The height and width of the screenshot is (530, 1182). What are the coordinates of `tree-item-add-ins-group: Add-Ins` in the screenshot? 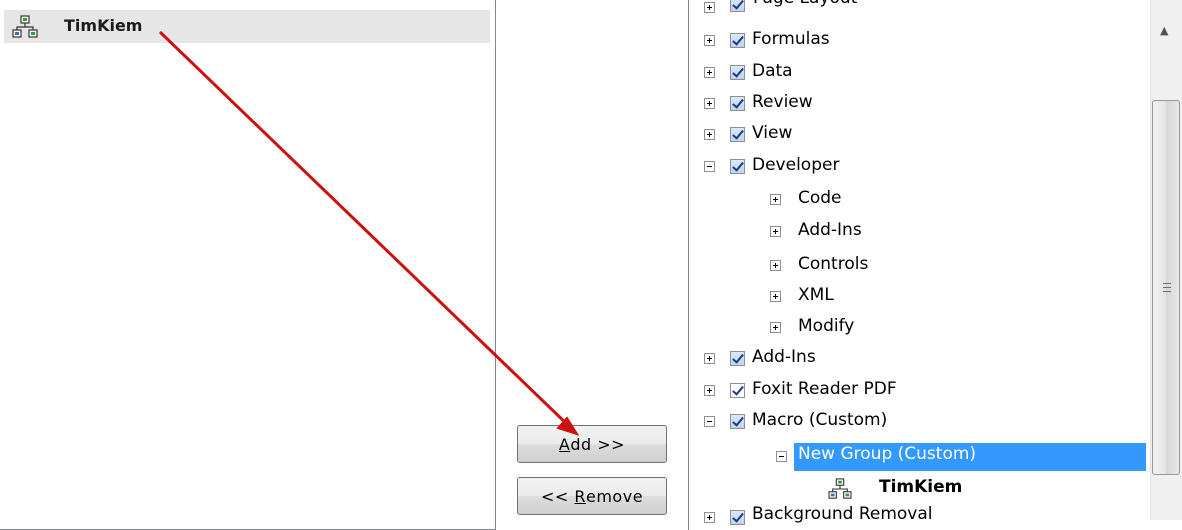 It's located at (830, 230).